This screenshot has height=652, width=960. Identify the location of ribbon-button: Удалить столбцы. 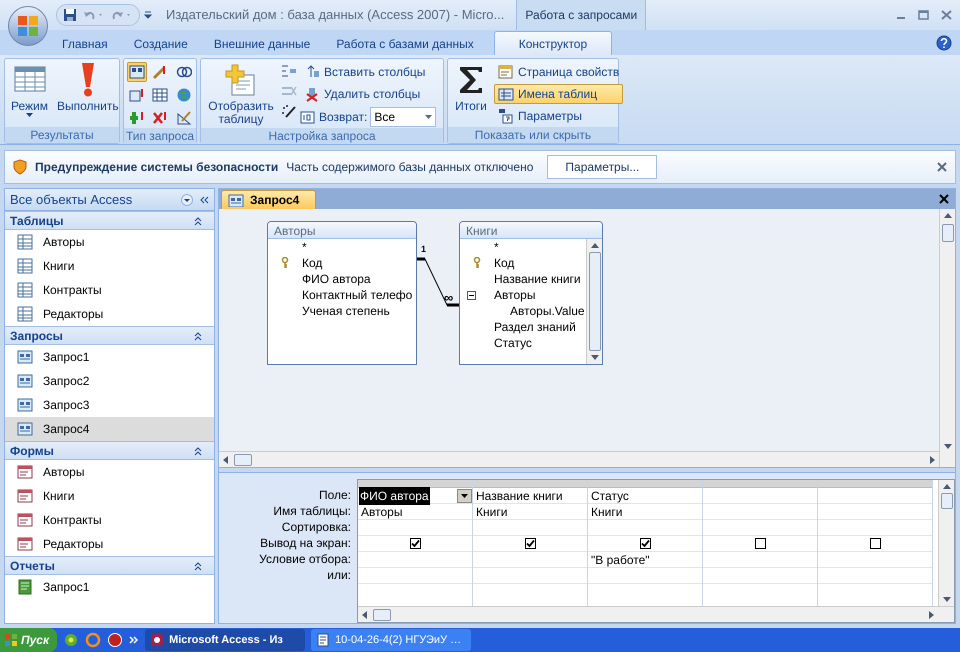
(368, 94).